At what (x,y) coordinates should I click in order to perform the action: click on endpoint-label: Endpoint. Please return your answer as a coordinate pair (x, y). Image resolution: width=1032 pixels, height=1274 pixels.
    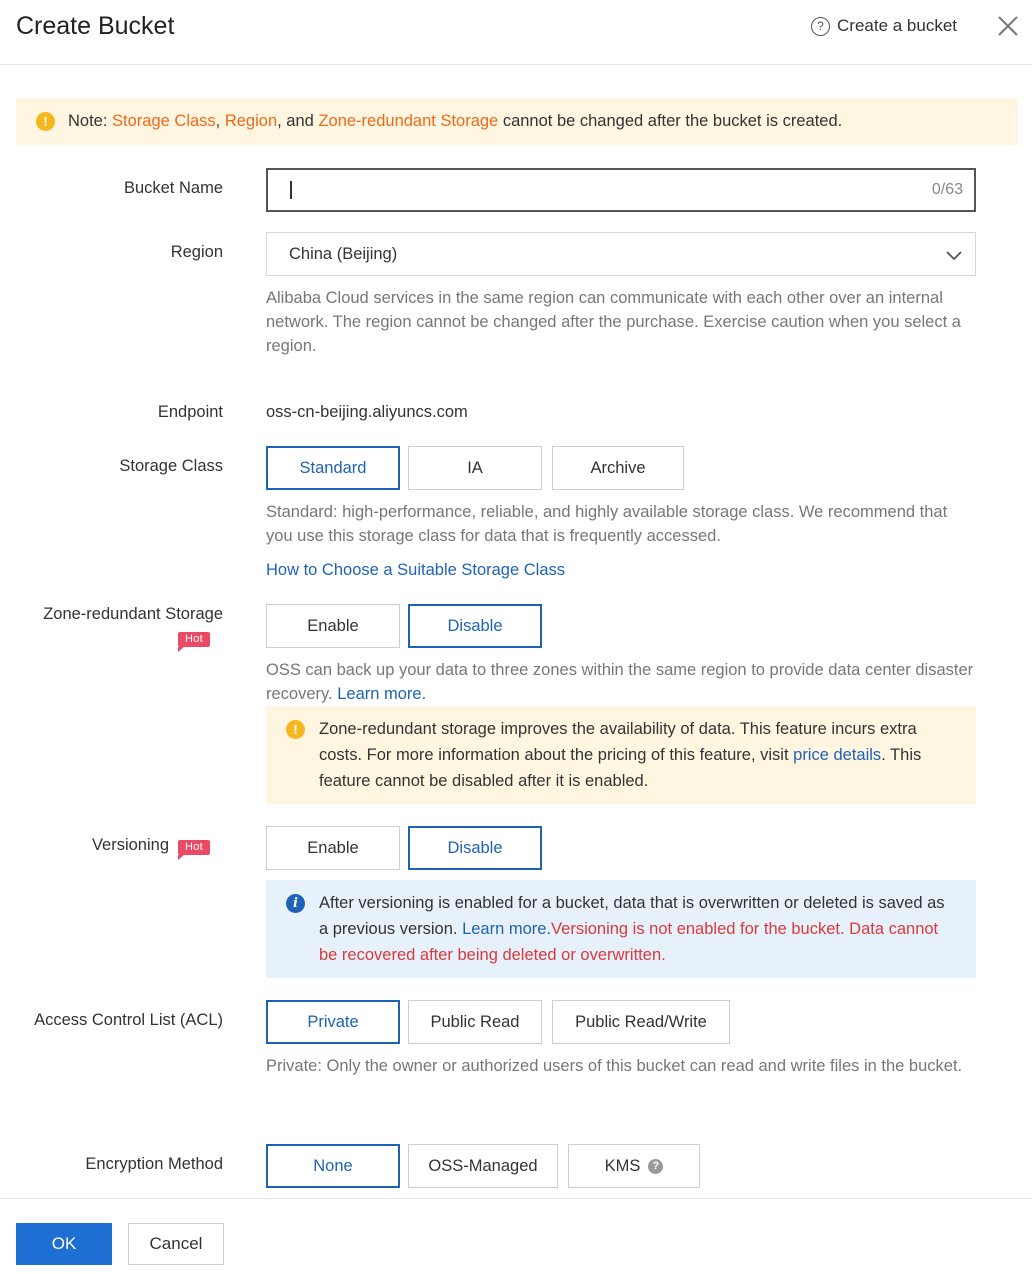
    Looking at the image, I should click on (190, 412).